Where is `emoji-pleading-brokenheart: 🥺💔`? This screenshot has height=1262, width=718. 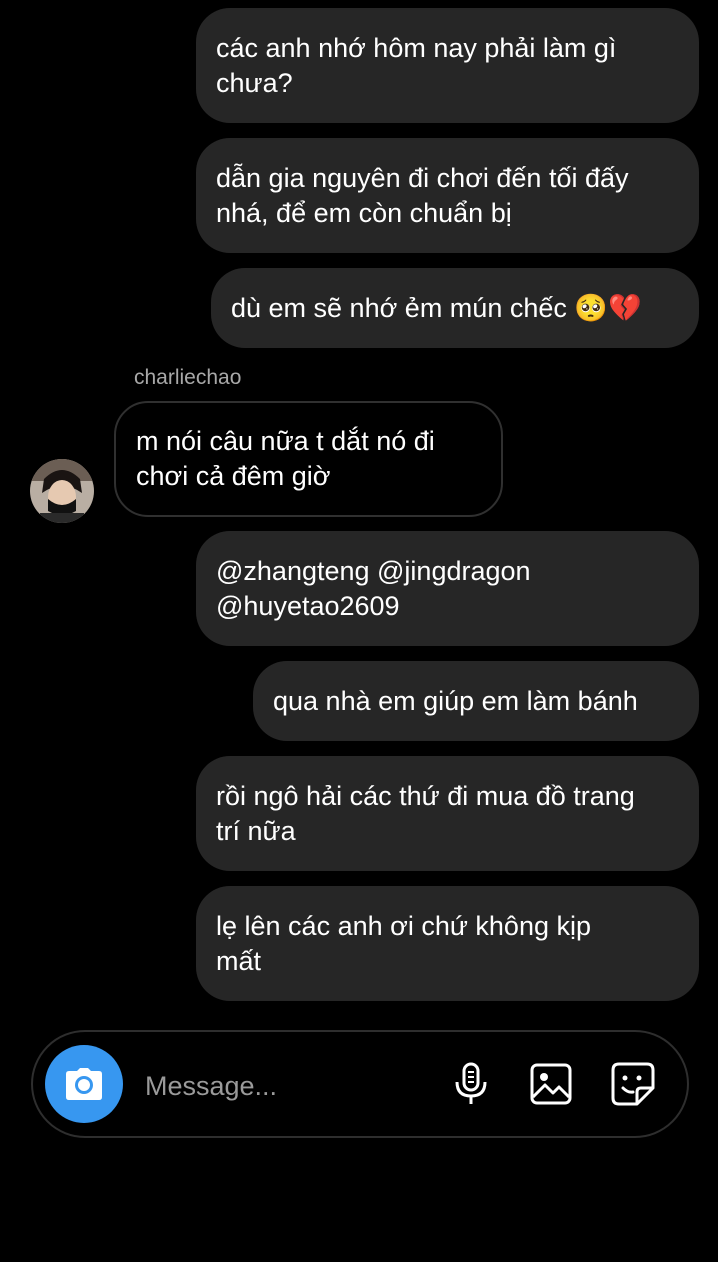 emoji-pleading-brokenheart: 🥺💔 is located at coordinates (608, 308).